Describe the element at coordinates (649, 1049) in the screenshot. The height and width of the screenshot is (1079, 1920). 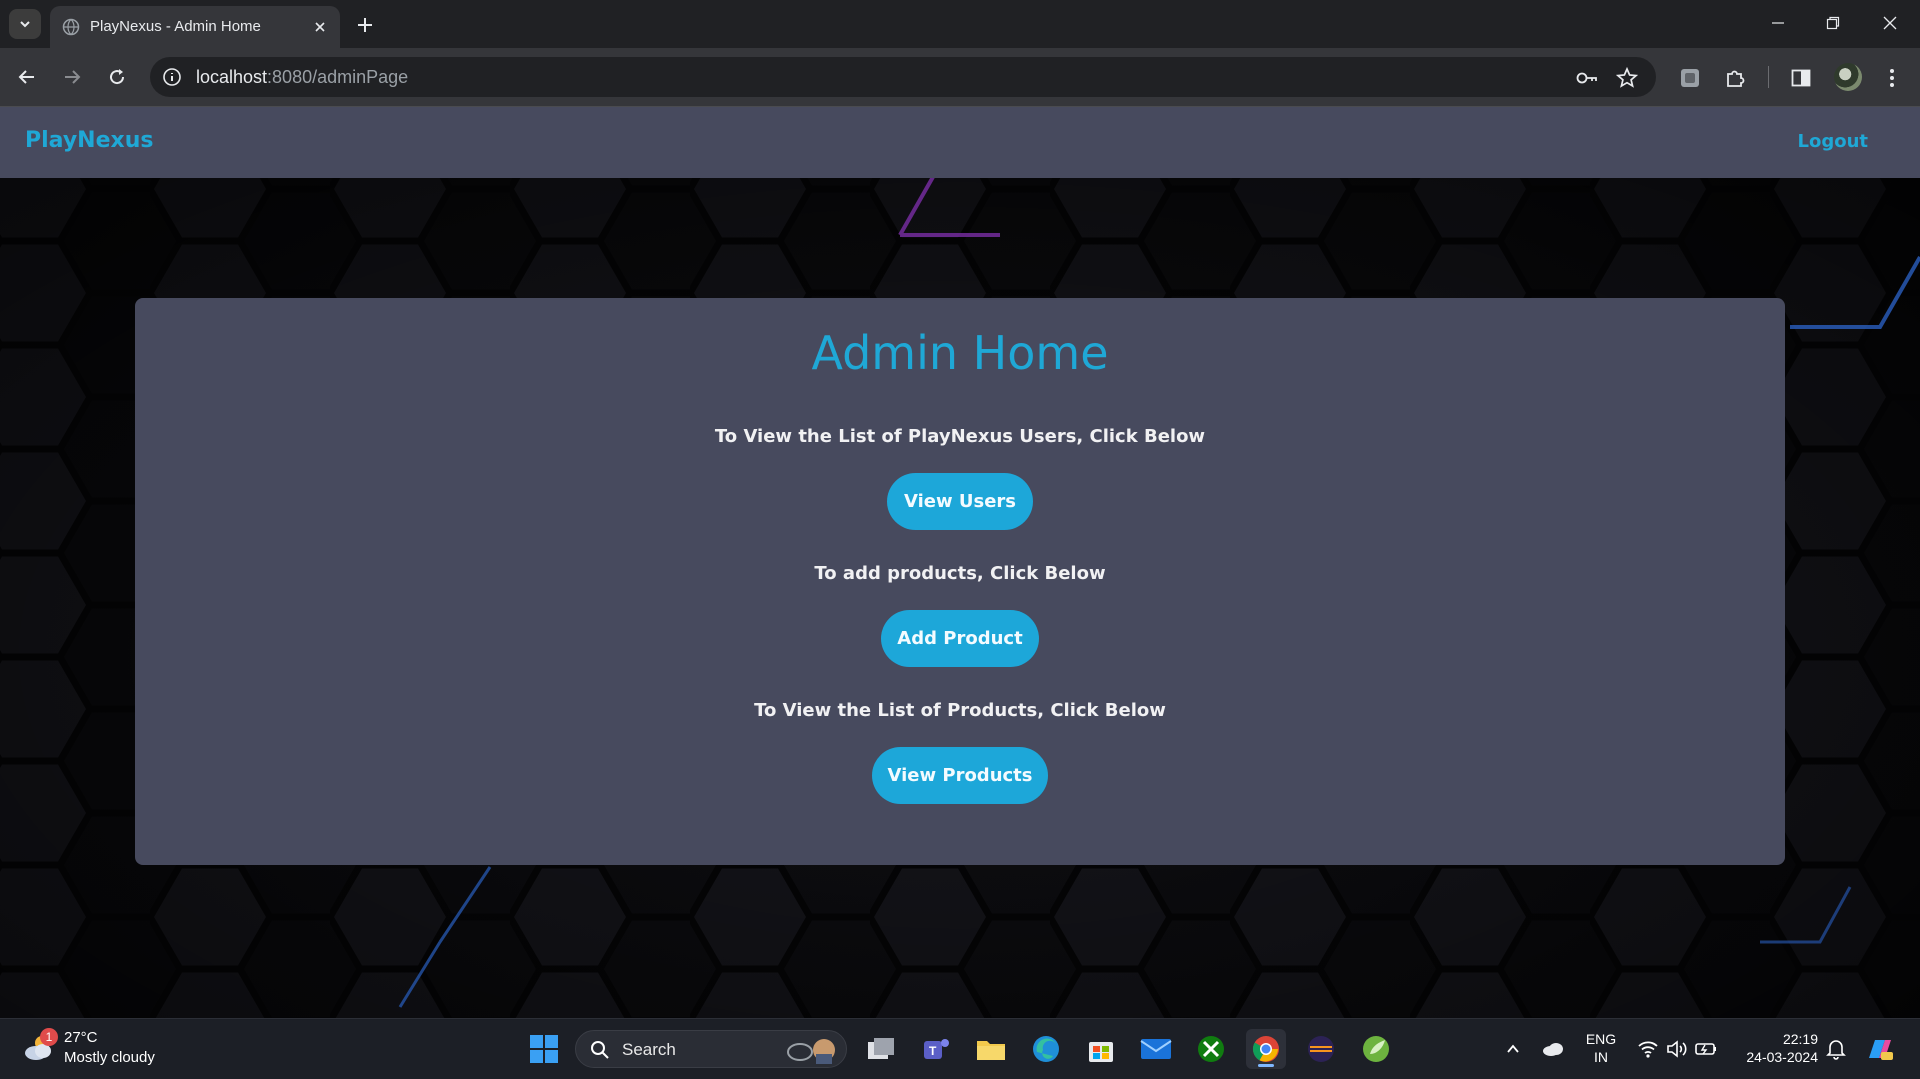
I see `search-placeholder: Search` at that location.